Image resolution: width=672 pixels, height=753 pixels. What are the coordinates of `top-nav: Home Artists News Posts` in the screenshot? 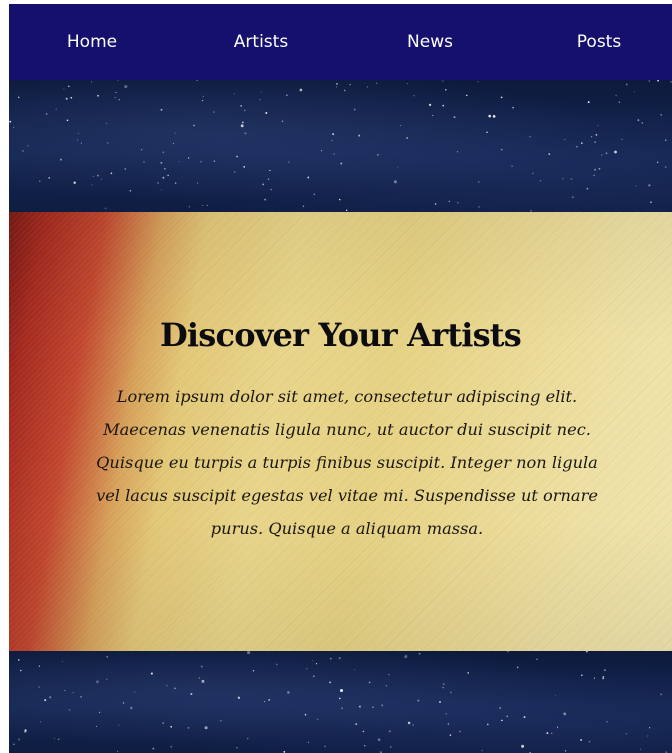 It's located at (340, 42).